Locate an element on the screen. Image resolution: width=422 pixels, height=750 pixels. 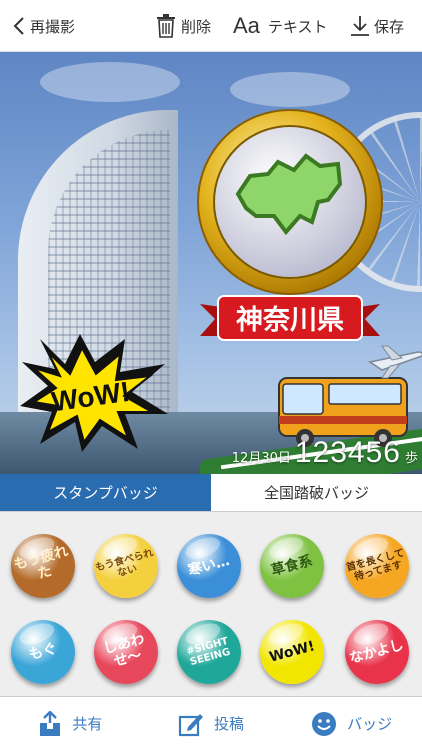
share-icon is located at coordinates (50, 723).